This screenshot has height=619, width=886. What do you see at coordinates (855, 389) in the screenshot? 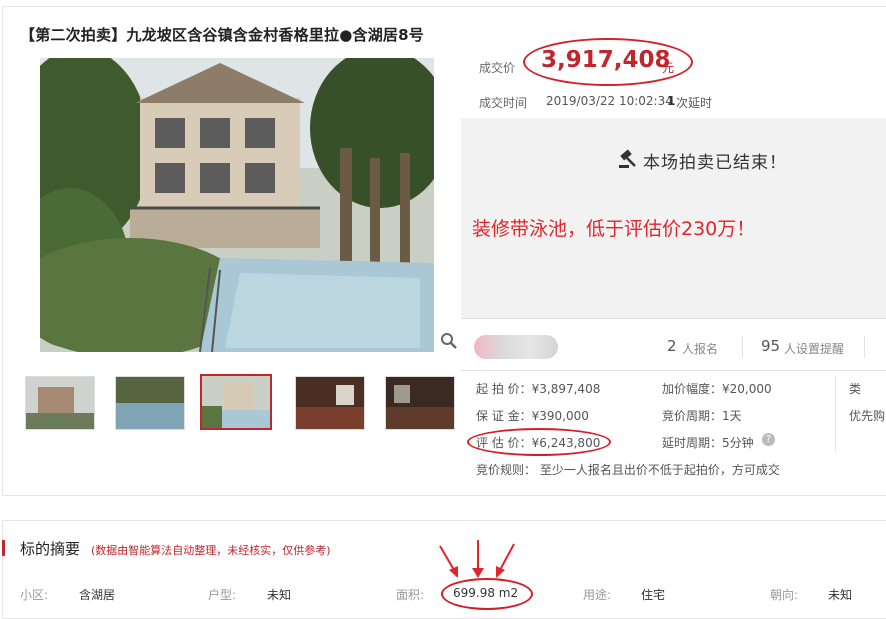
I see `type-label: 类` at bounding box center [855, 389].